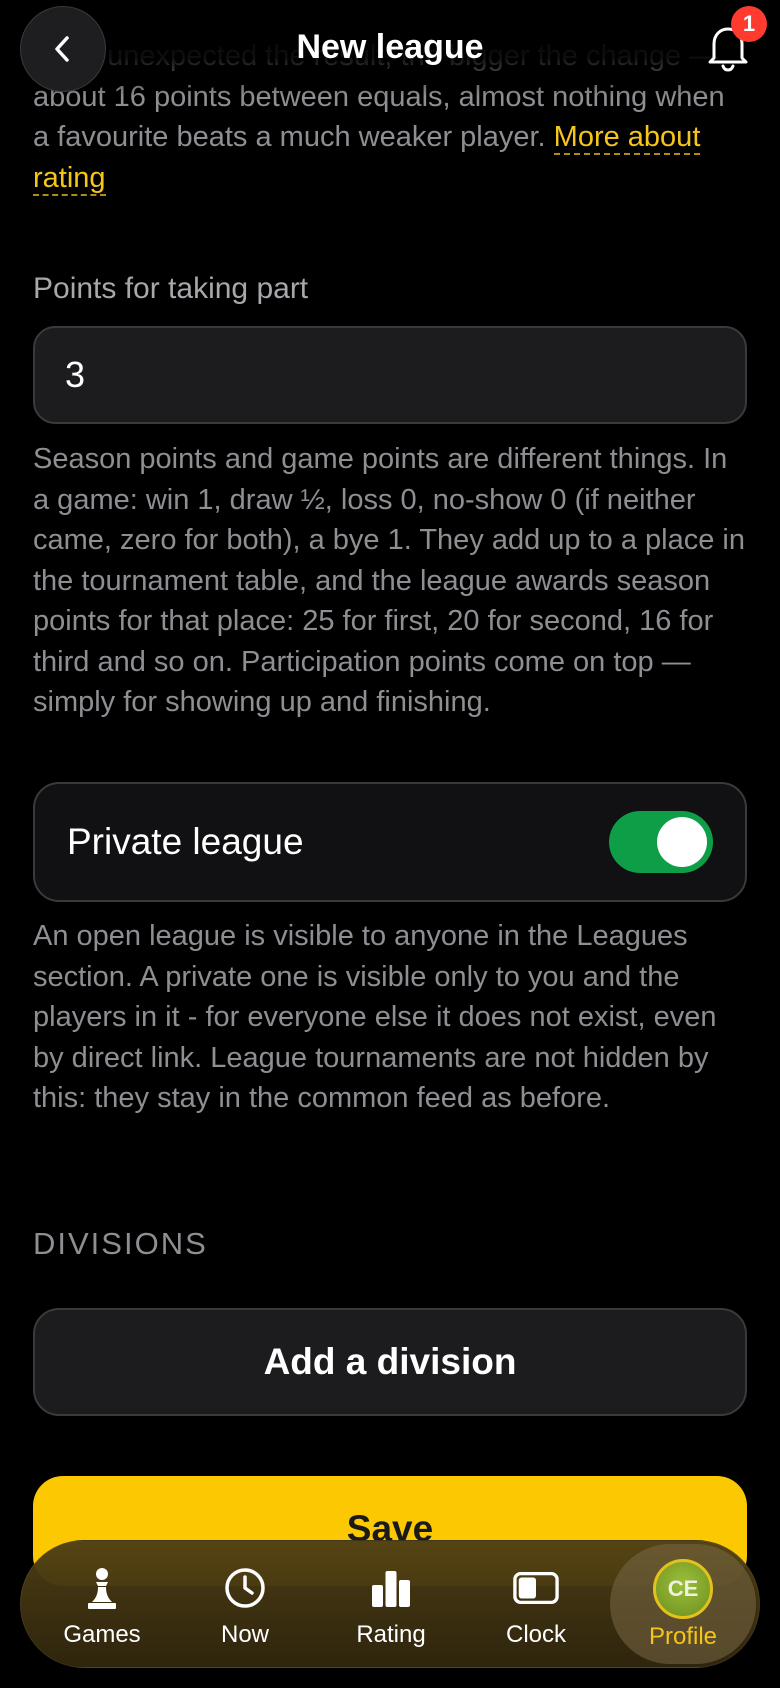 This screenshot has width=780, height=1688. Describe the element at coordinates (535, 1634) in the screenshot. I see `tab-clock-label: Clock` at that location.